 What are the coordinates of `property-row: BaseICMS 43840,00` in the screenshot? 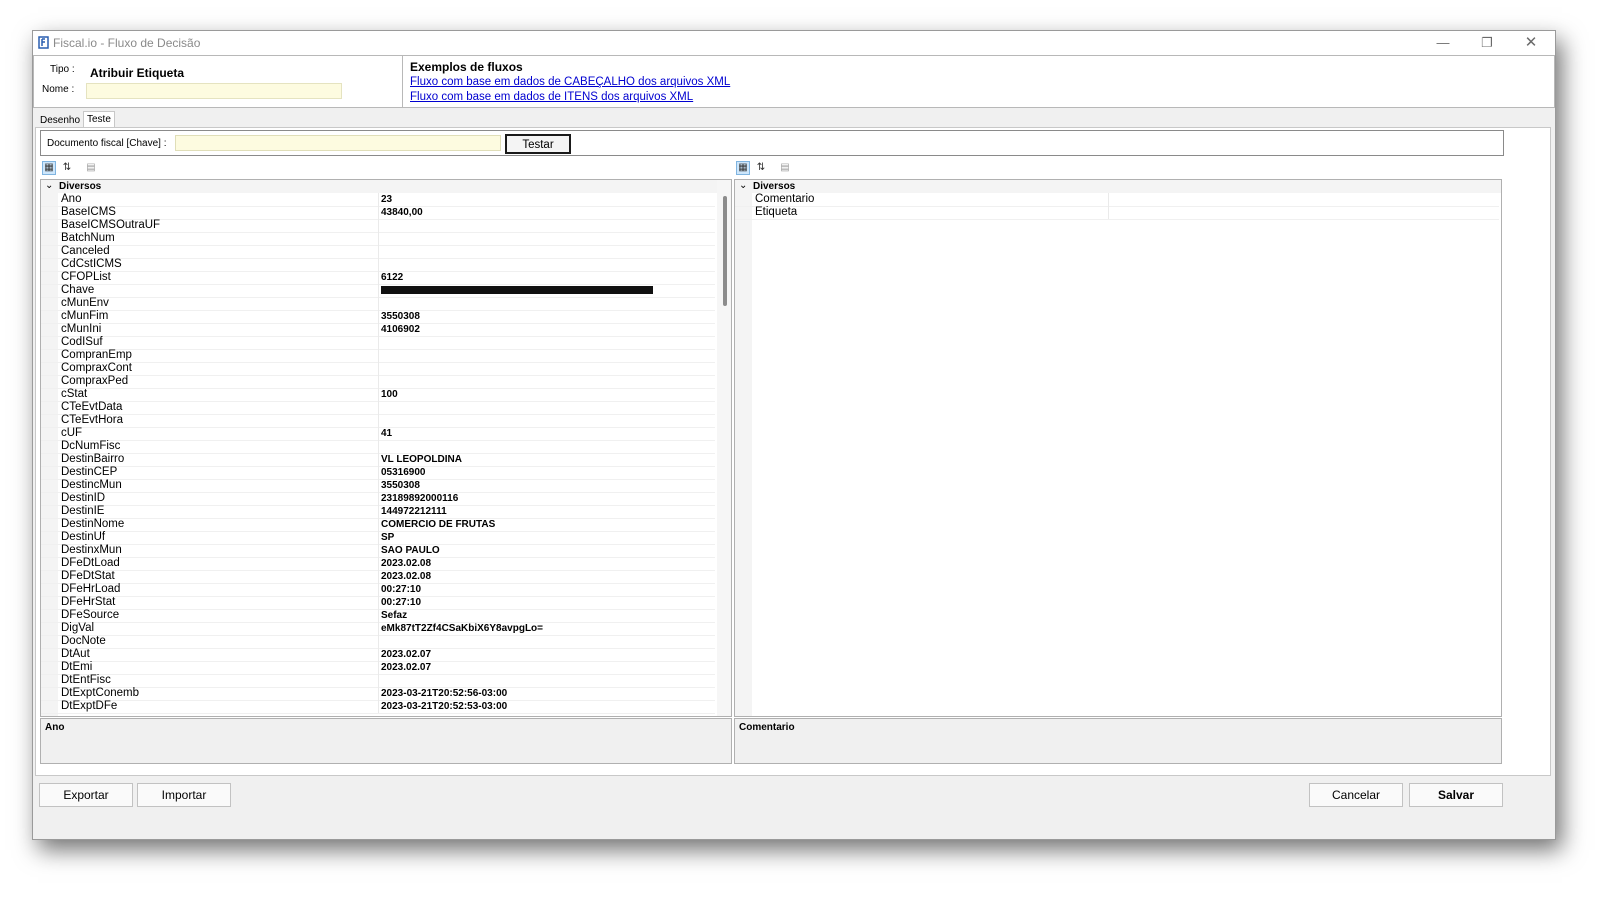 It's located at (378, 213).